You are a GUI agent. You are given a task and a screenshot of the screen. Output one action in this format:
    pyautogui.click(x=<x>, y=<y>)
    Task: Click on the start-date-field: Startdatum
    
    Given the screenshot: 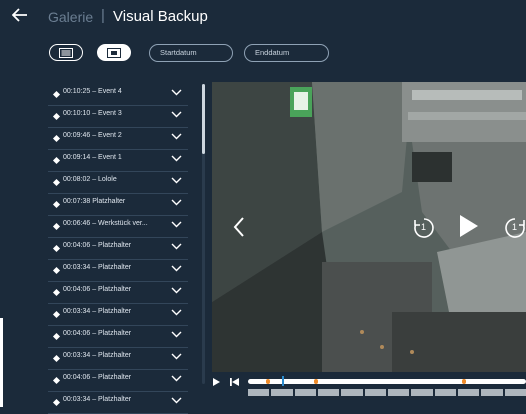 What is the action you would take?
    pyautogui.click(x=191, y=53)
    